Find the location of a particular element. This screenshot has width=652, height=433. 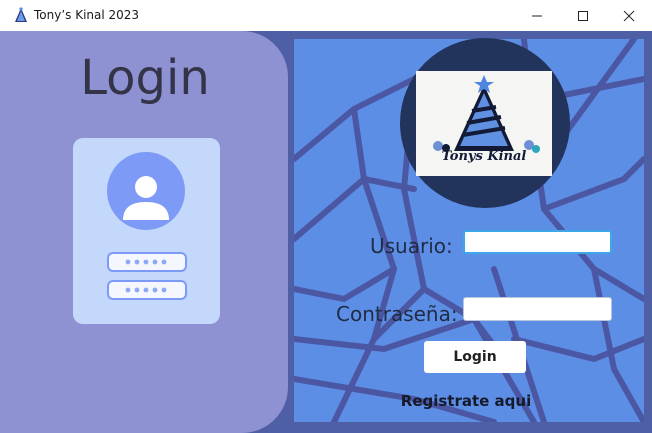

minimize-icon is located at coordinates (537, 15).